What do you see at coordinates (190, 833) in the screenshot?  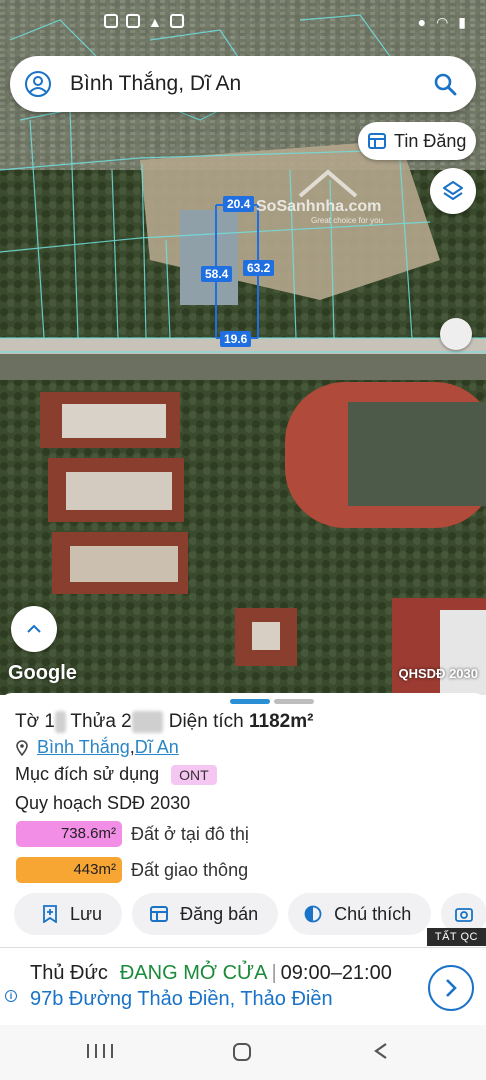 I see `zone-label: Đất ở tại đô thị` at bounding box center [190, 833].